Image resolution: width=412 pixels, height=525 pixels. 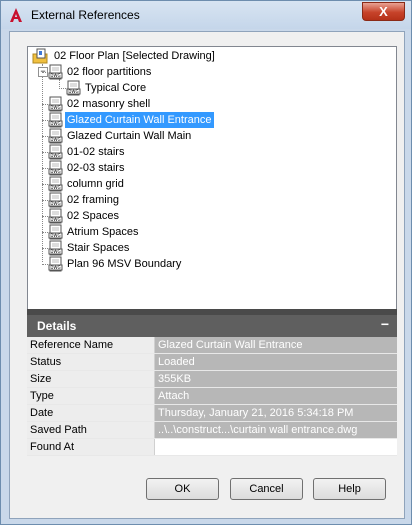 What do you see at coordinates (95, 184) in the screenshot?
I see `tree-item-label: column grid` at bounding box center [95, 184].